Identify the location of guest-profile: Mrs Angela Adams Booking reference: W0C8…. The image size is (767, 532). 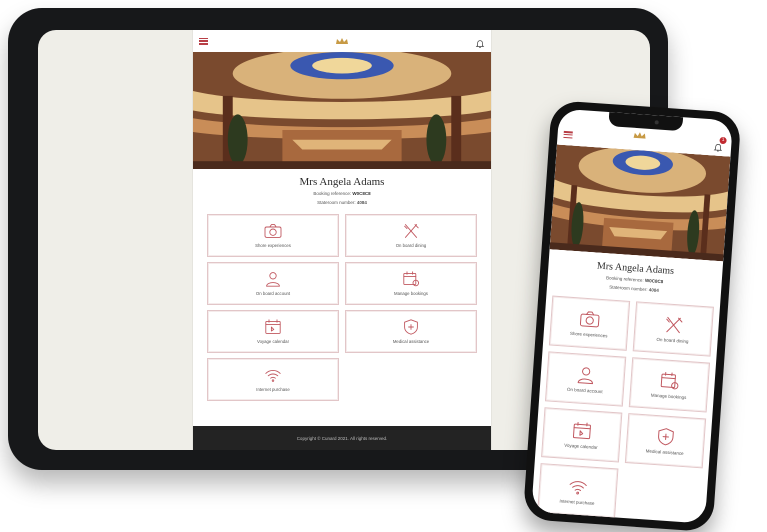
(342, 188).